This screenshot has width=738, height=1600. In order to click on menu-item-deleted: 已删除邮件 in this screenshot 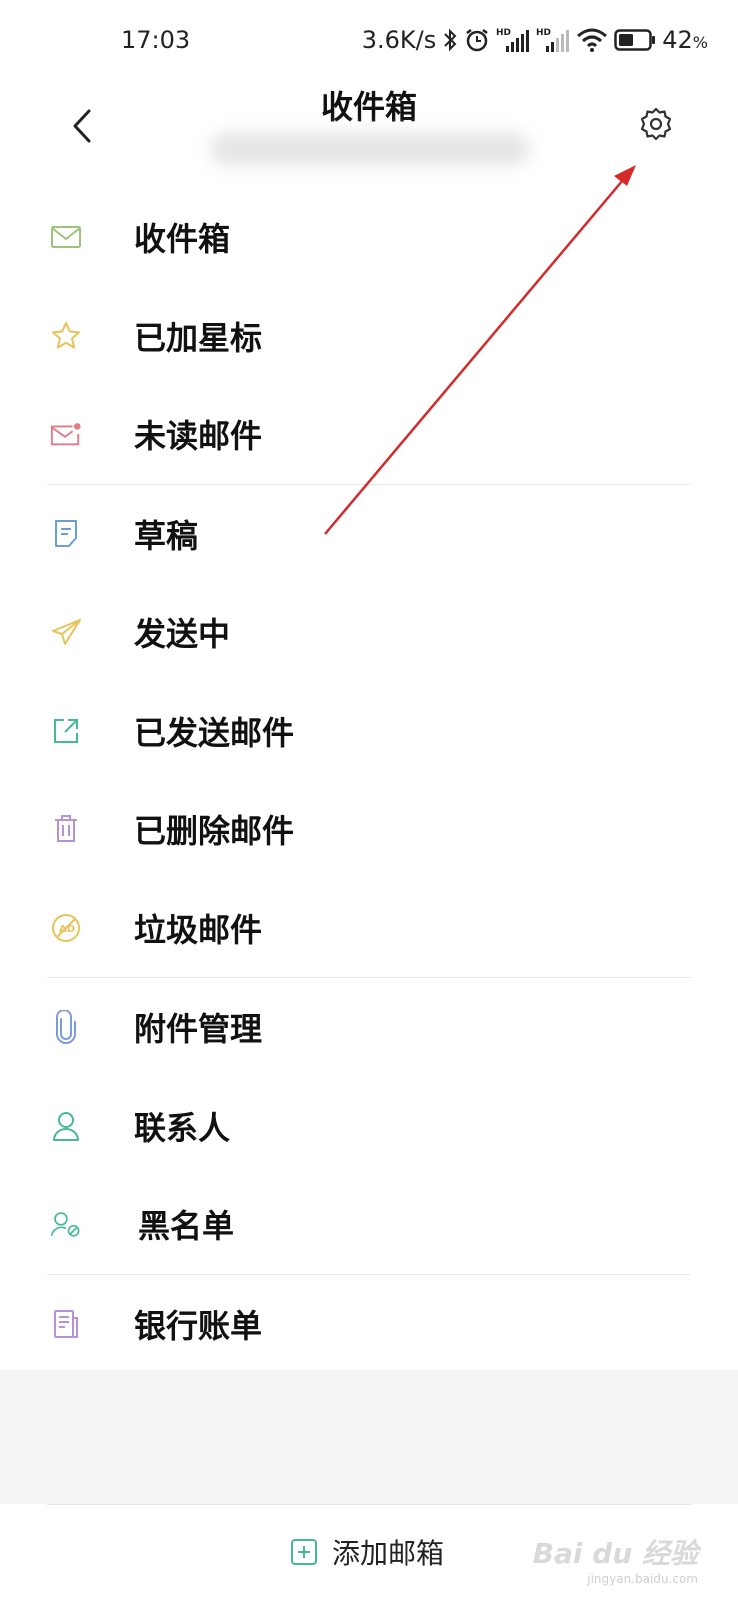, I will do `click(369, 829)`.